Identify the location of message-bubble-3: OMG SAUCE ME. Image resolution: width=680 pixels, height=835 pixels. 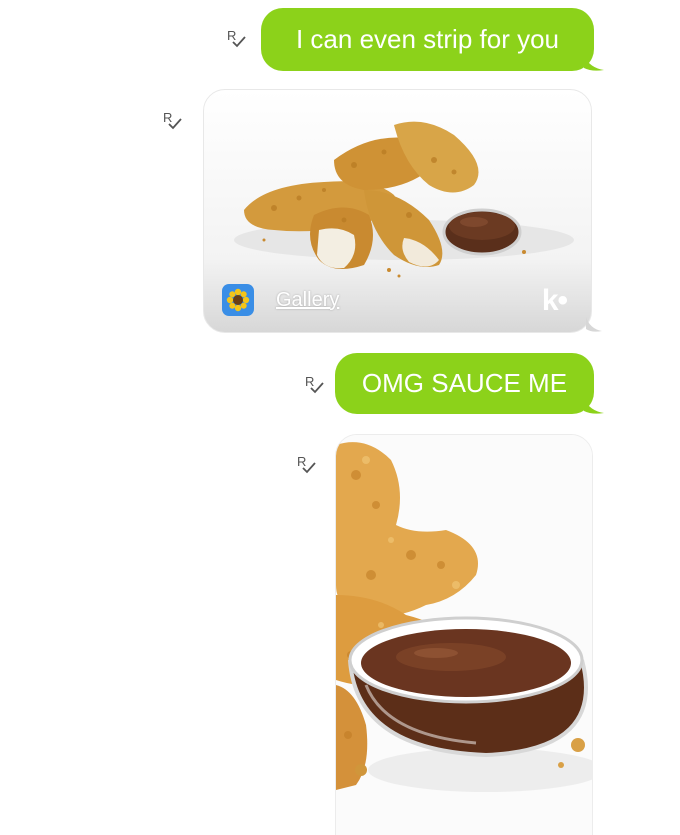
(464, 383).